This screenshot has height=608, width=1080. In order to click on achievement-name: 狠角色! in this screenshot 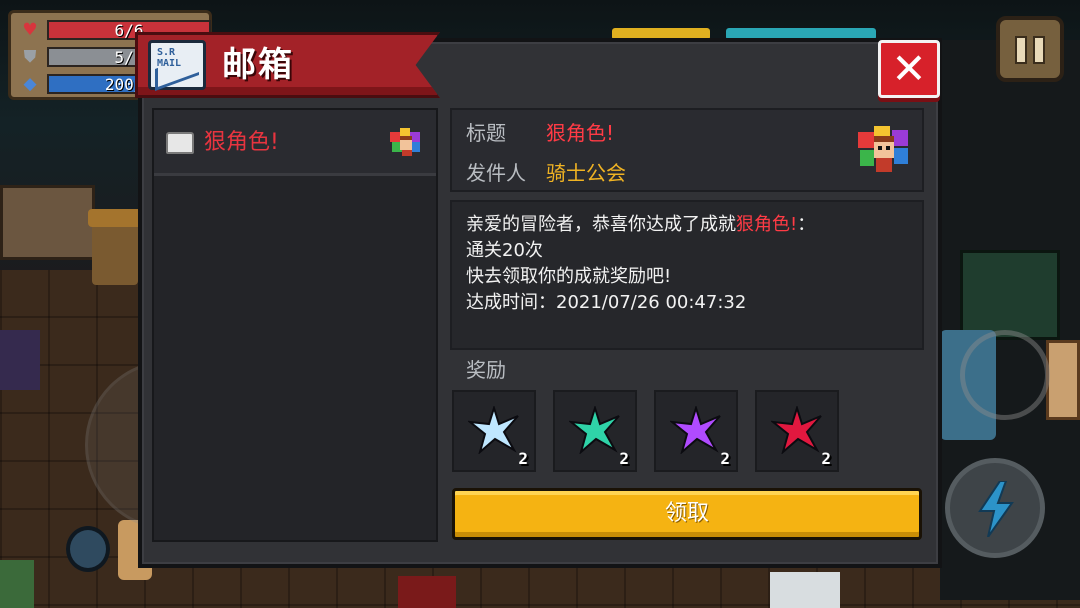, I will do `click(767, 224)`.